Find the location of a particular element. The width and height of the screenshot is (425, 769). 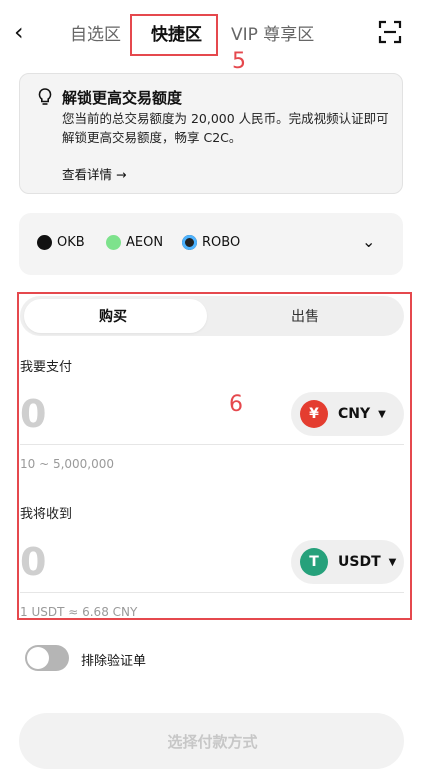

coin-aeon: AEON is located at coordinates (134, 242).